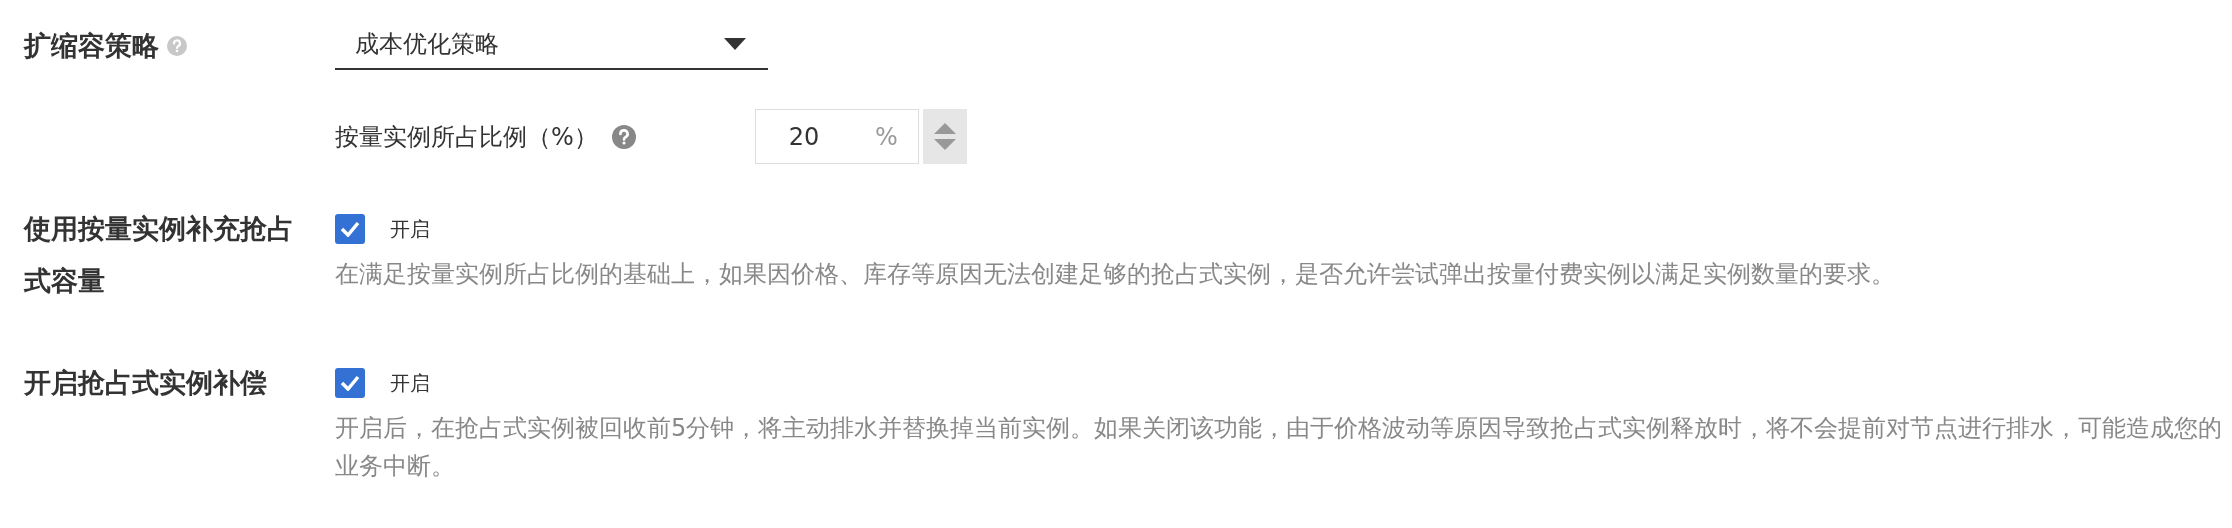 This screenshot has width=2232, height=528. I want to click on caret-icon, so click(735, 44).